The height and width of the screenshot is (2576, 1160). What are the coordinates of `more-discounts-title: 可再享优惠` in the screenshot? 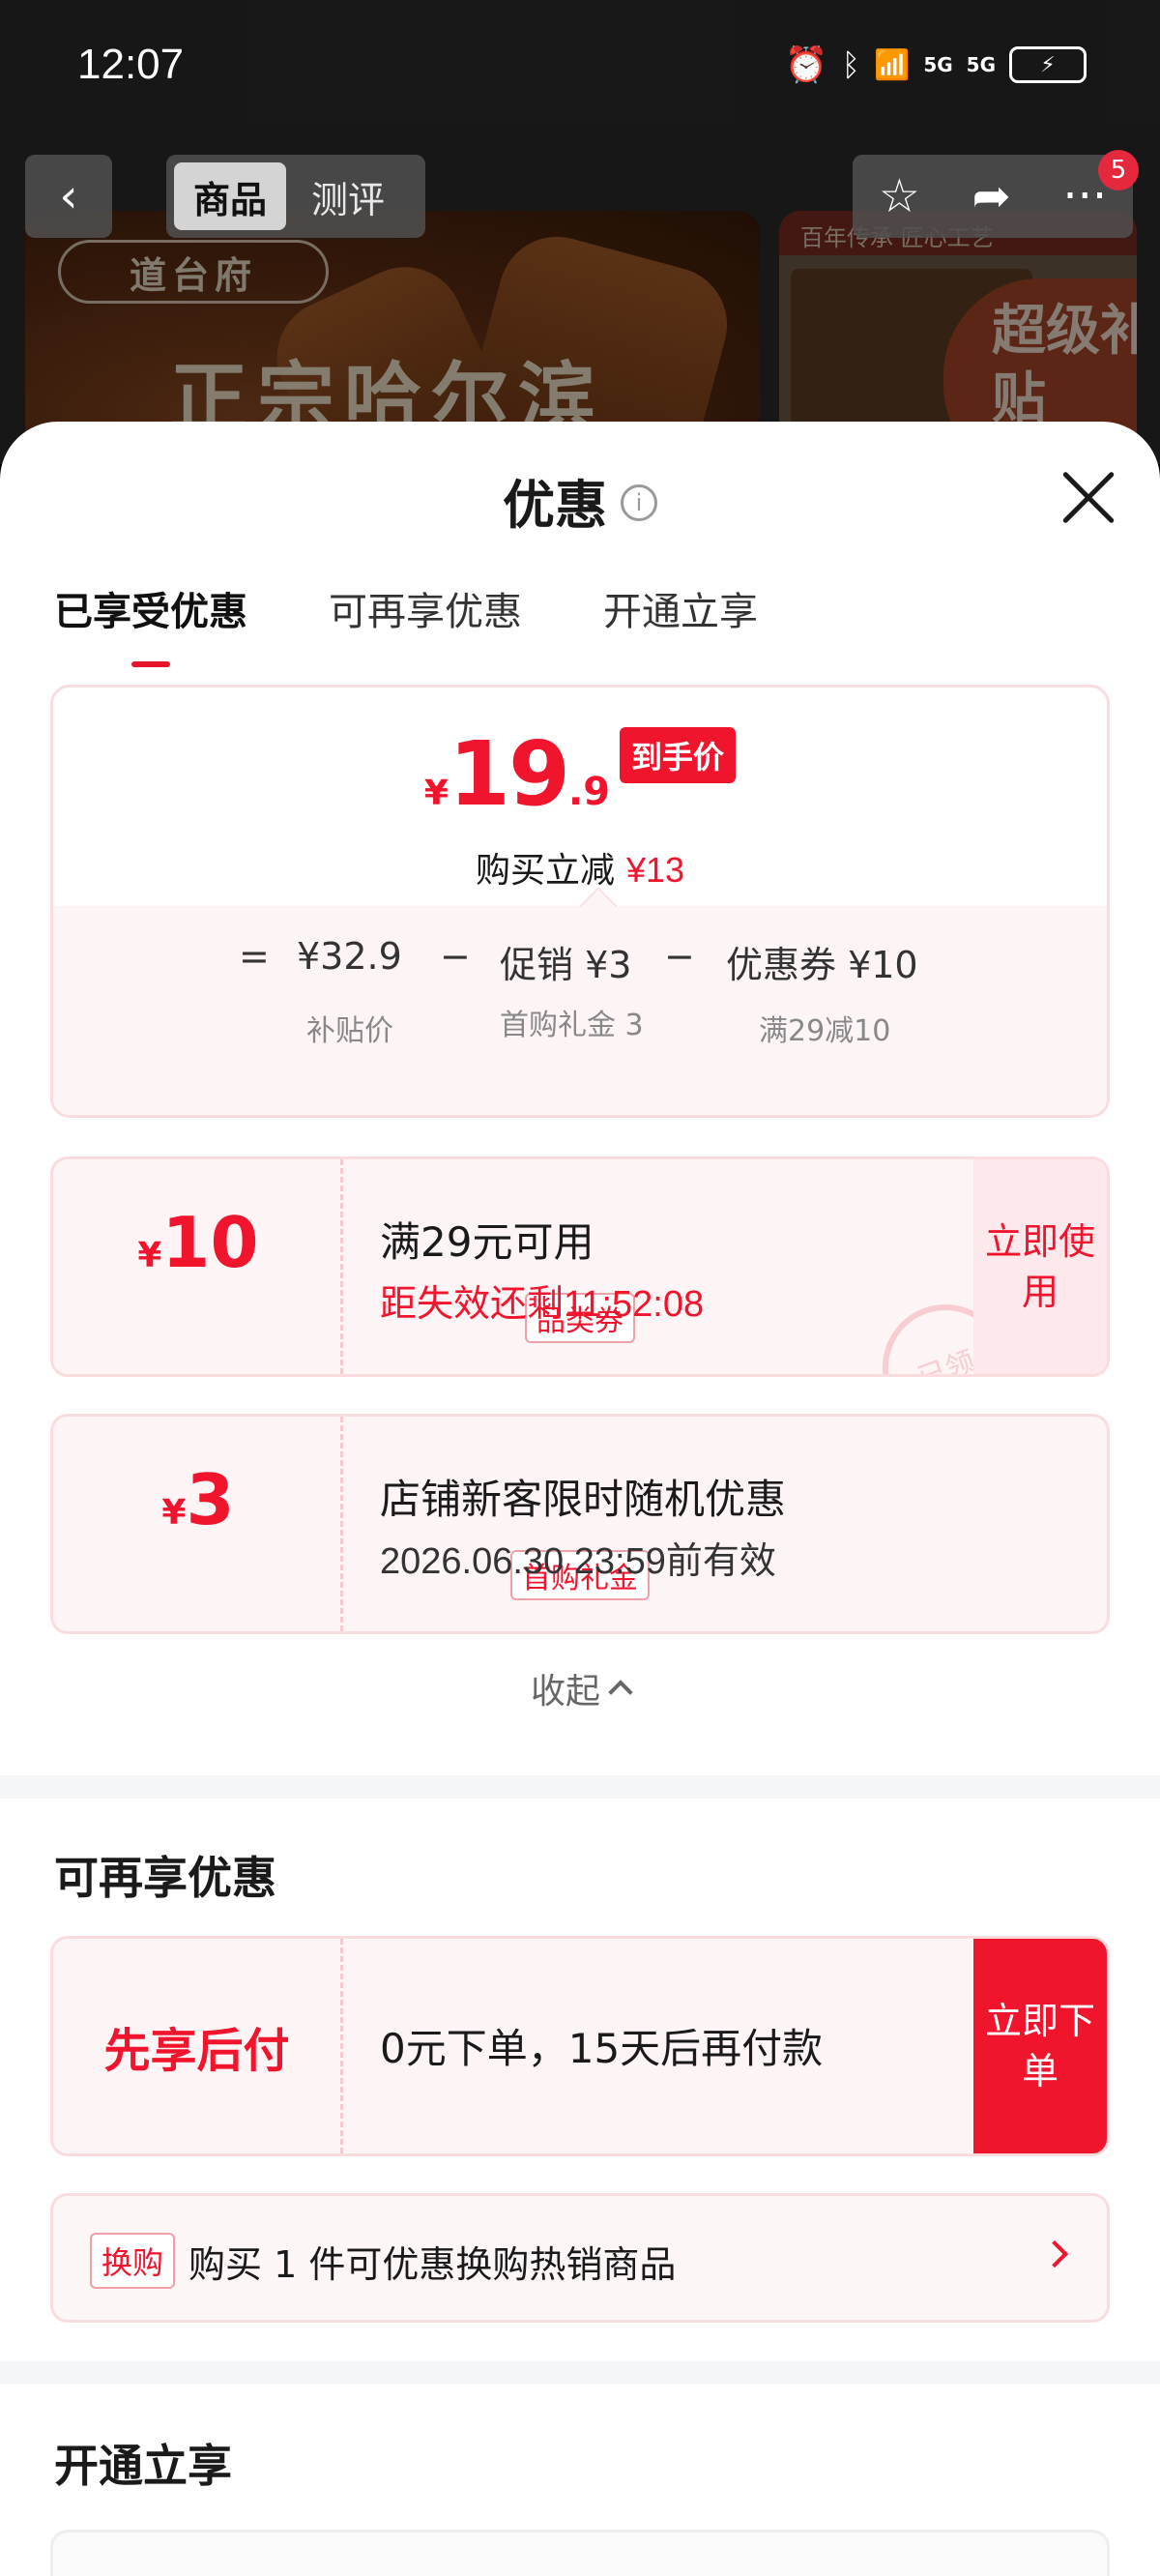 It's located at (165, 1878).